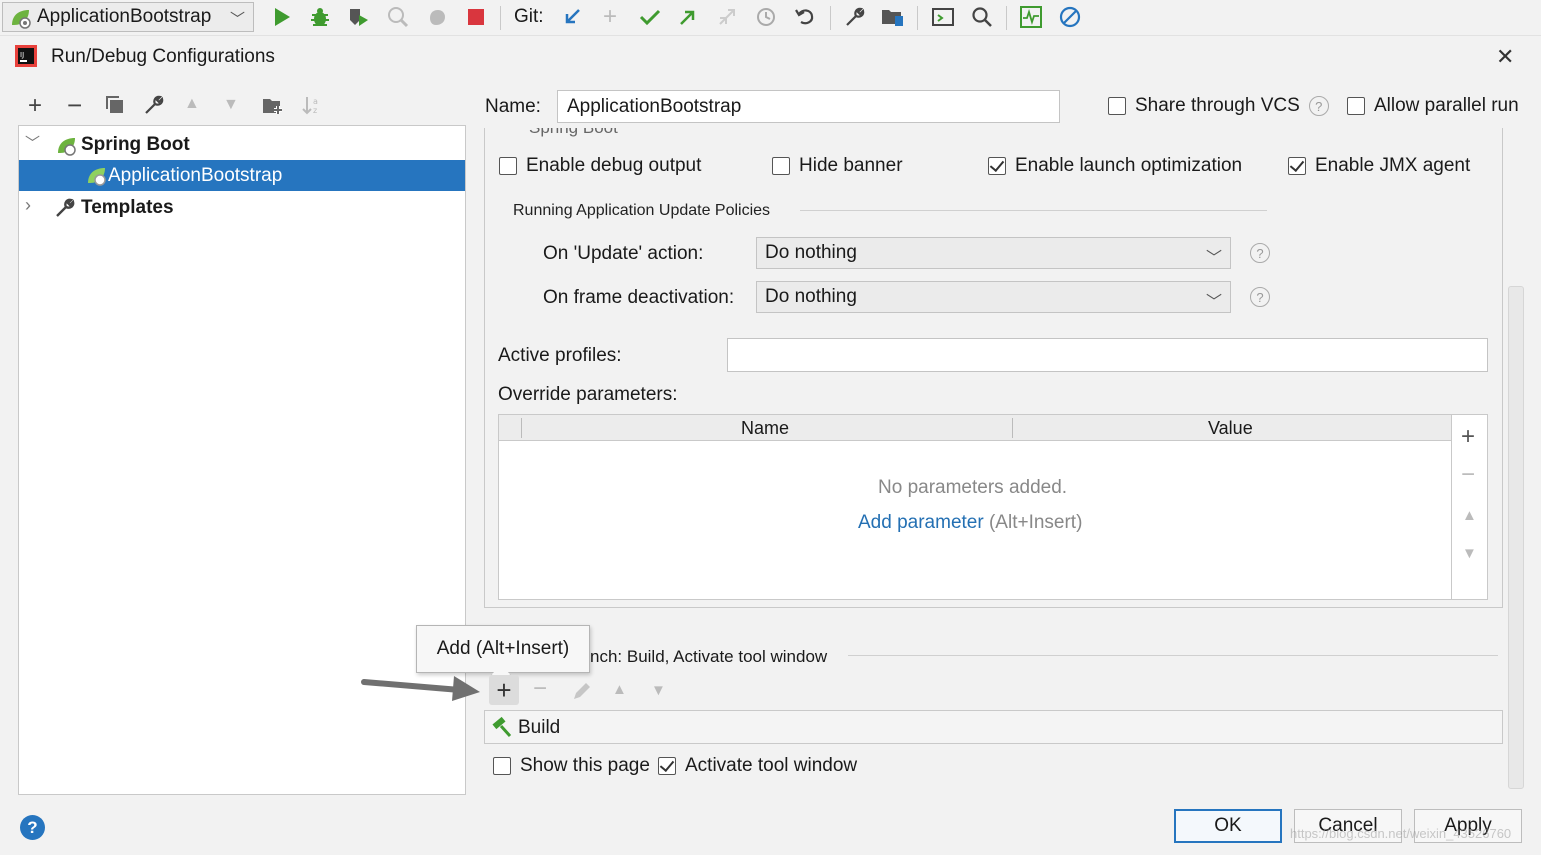 The image size is (1541, 855). What do you see at coordinates (1260, 297) in the screenshot?
I see `on-frame-help-icon: ?` at bounding box center [1260, 297].